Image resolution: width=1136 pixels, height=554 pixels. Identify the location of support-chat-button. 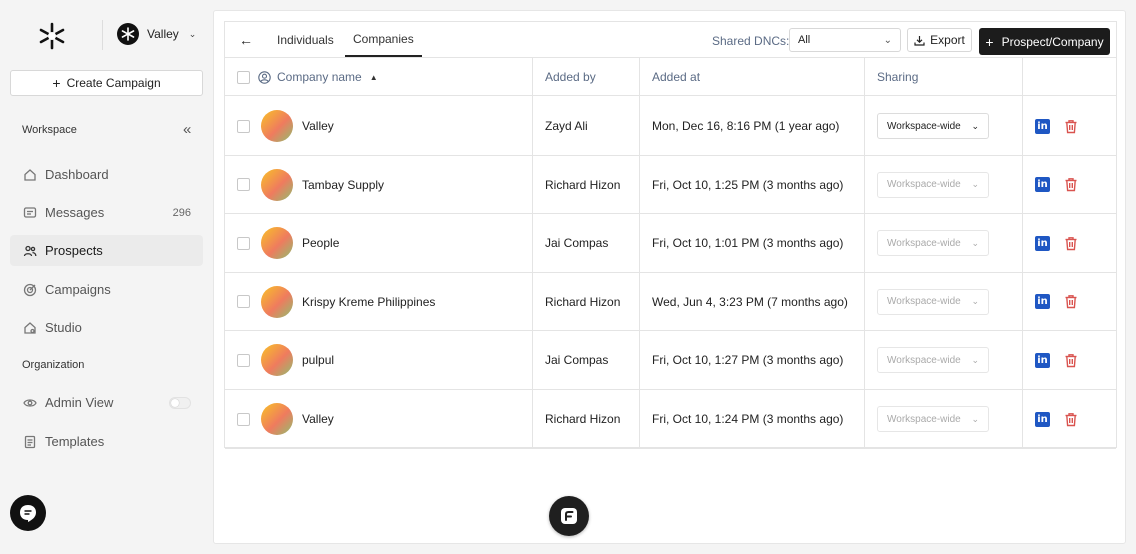
(28, 513).